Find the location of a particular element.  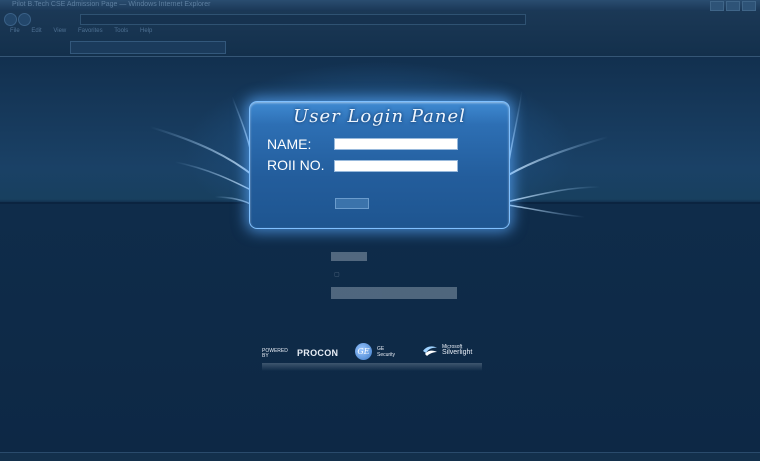

window-controls is located at coordinates (733, 6).